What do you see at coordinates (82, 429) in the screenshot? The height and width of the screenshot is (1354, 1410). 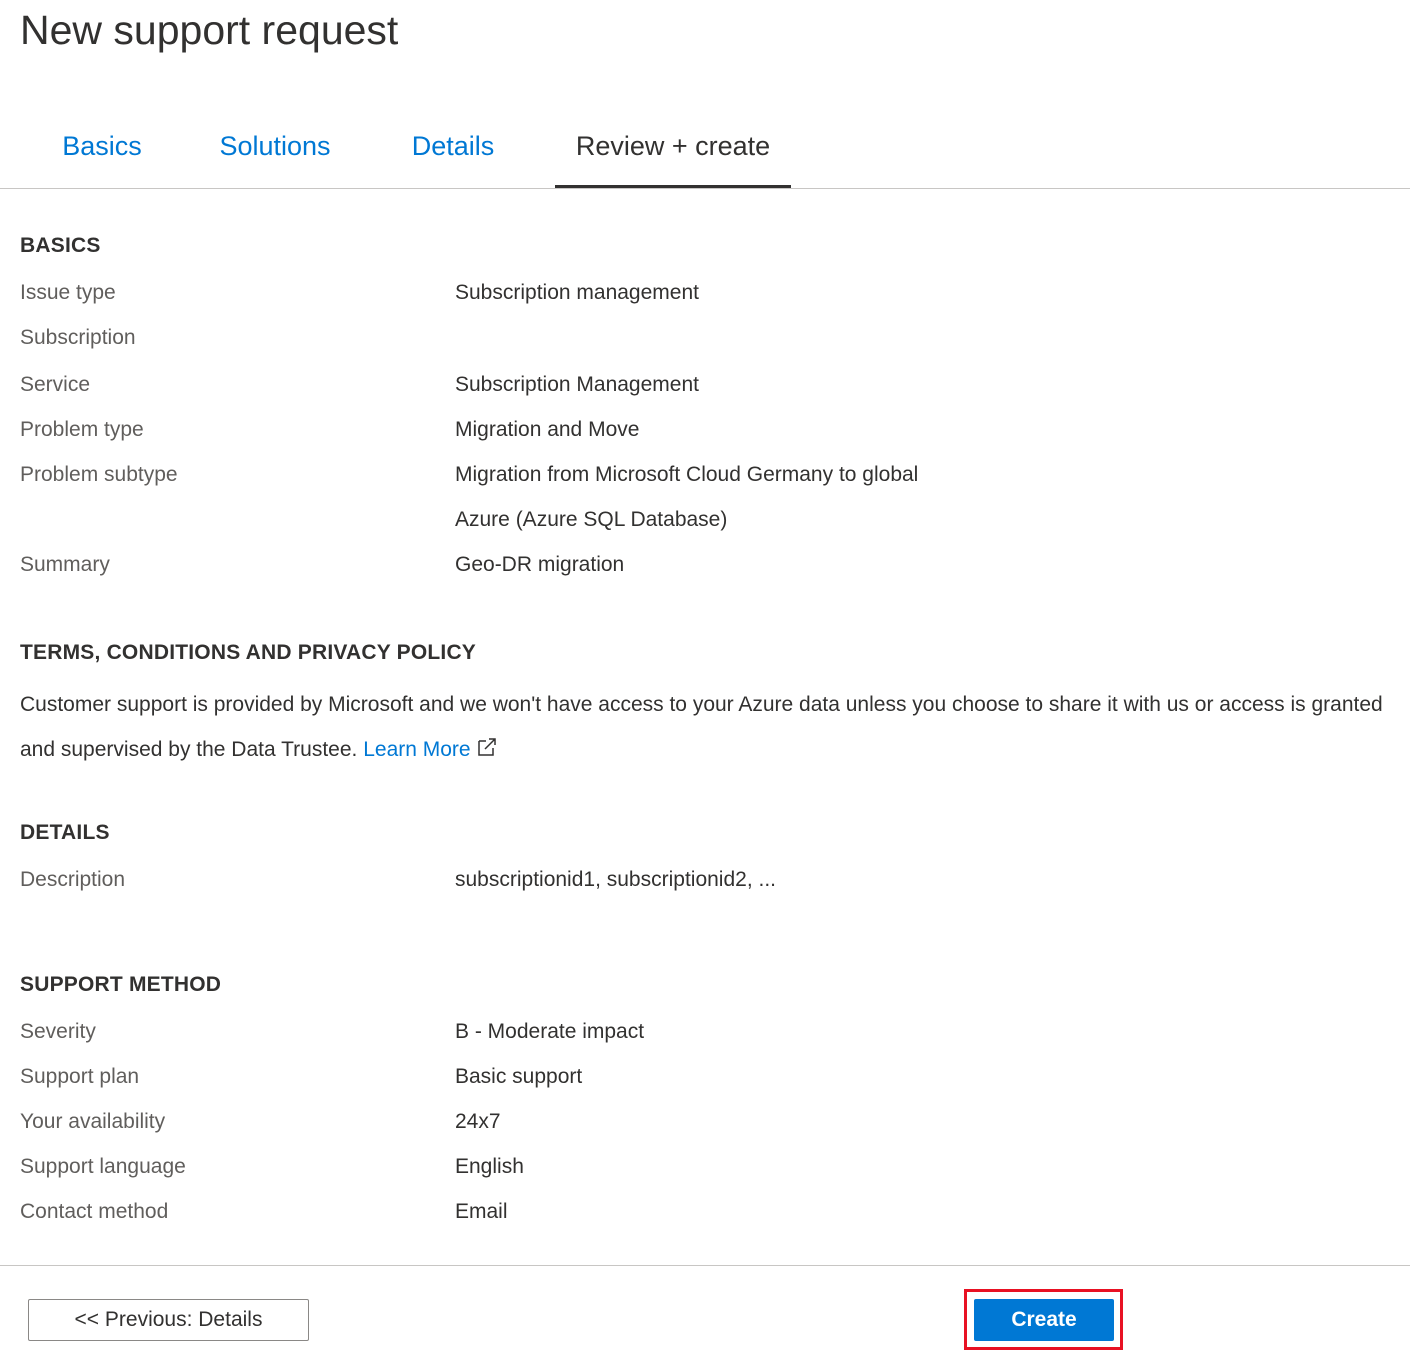 I see `field-label: Problem type` at bounding box center [82, 429].